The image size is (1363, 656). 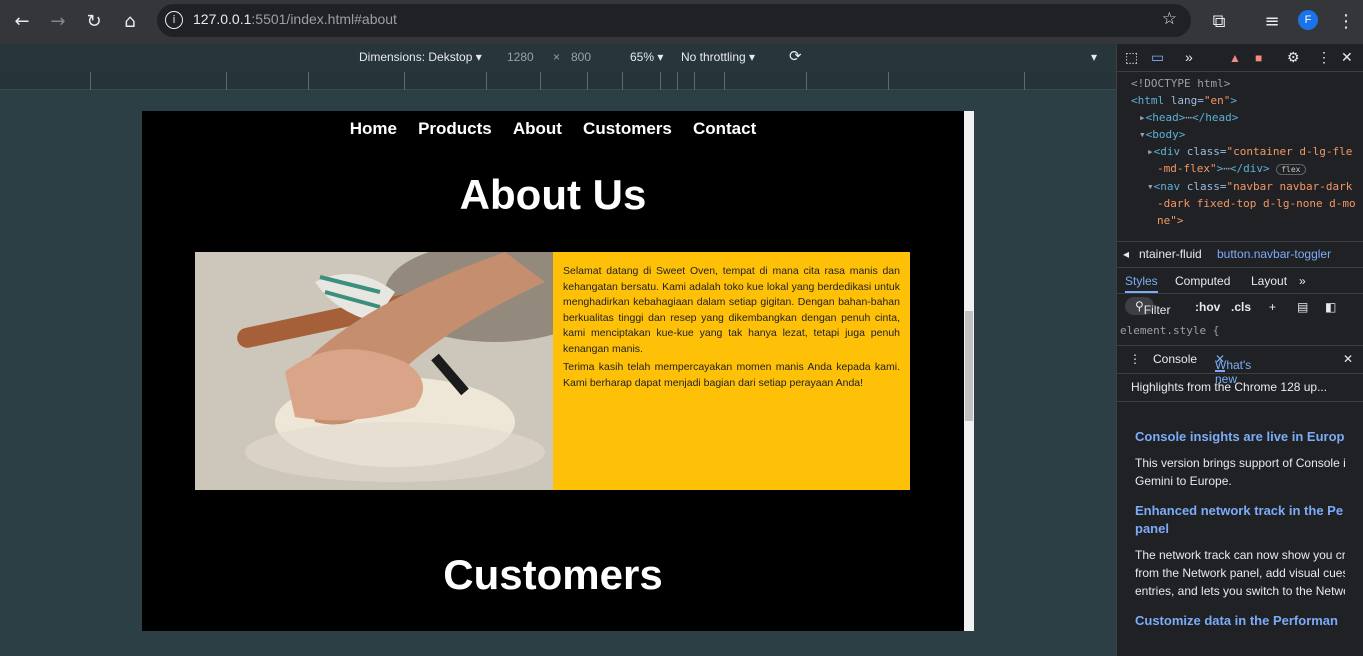 What do you see at coordinates (553, 194) in the screenshot?
I see `about-heading: About Us` at bounding box center [553, 194].